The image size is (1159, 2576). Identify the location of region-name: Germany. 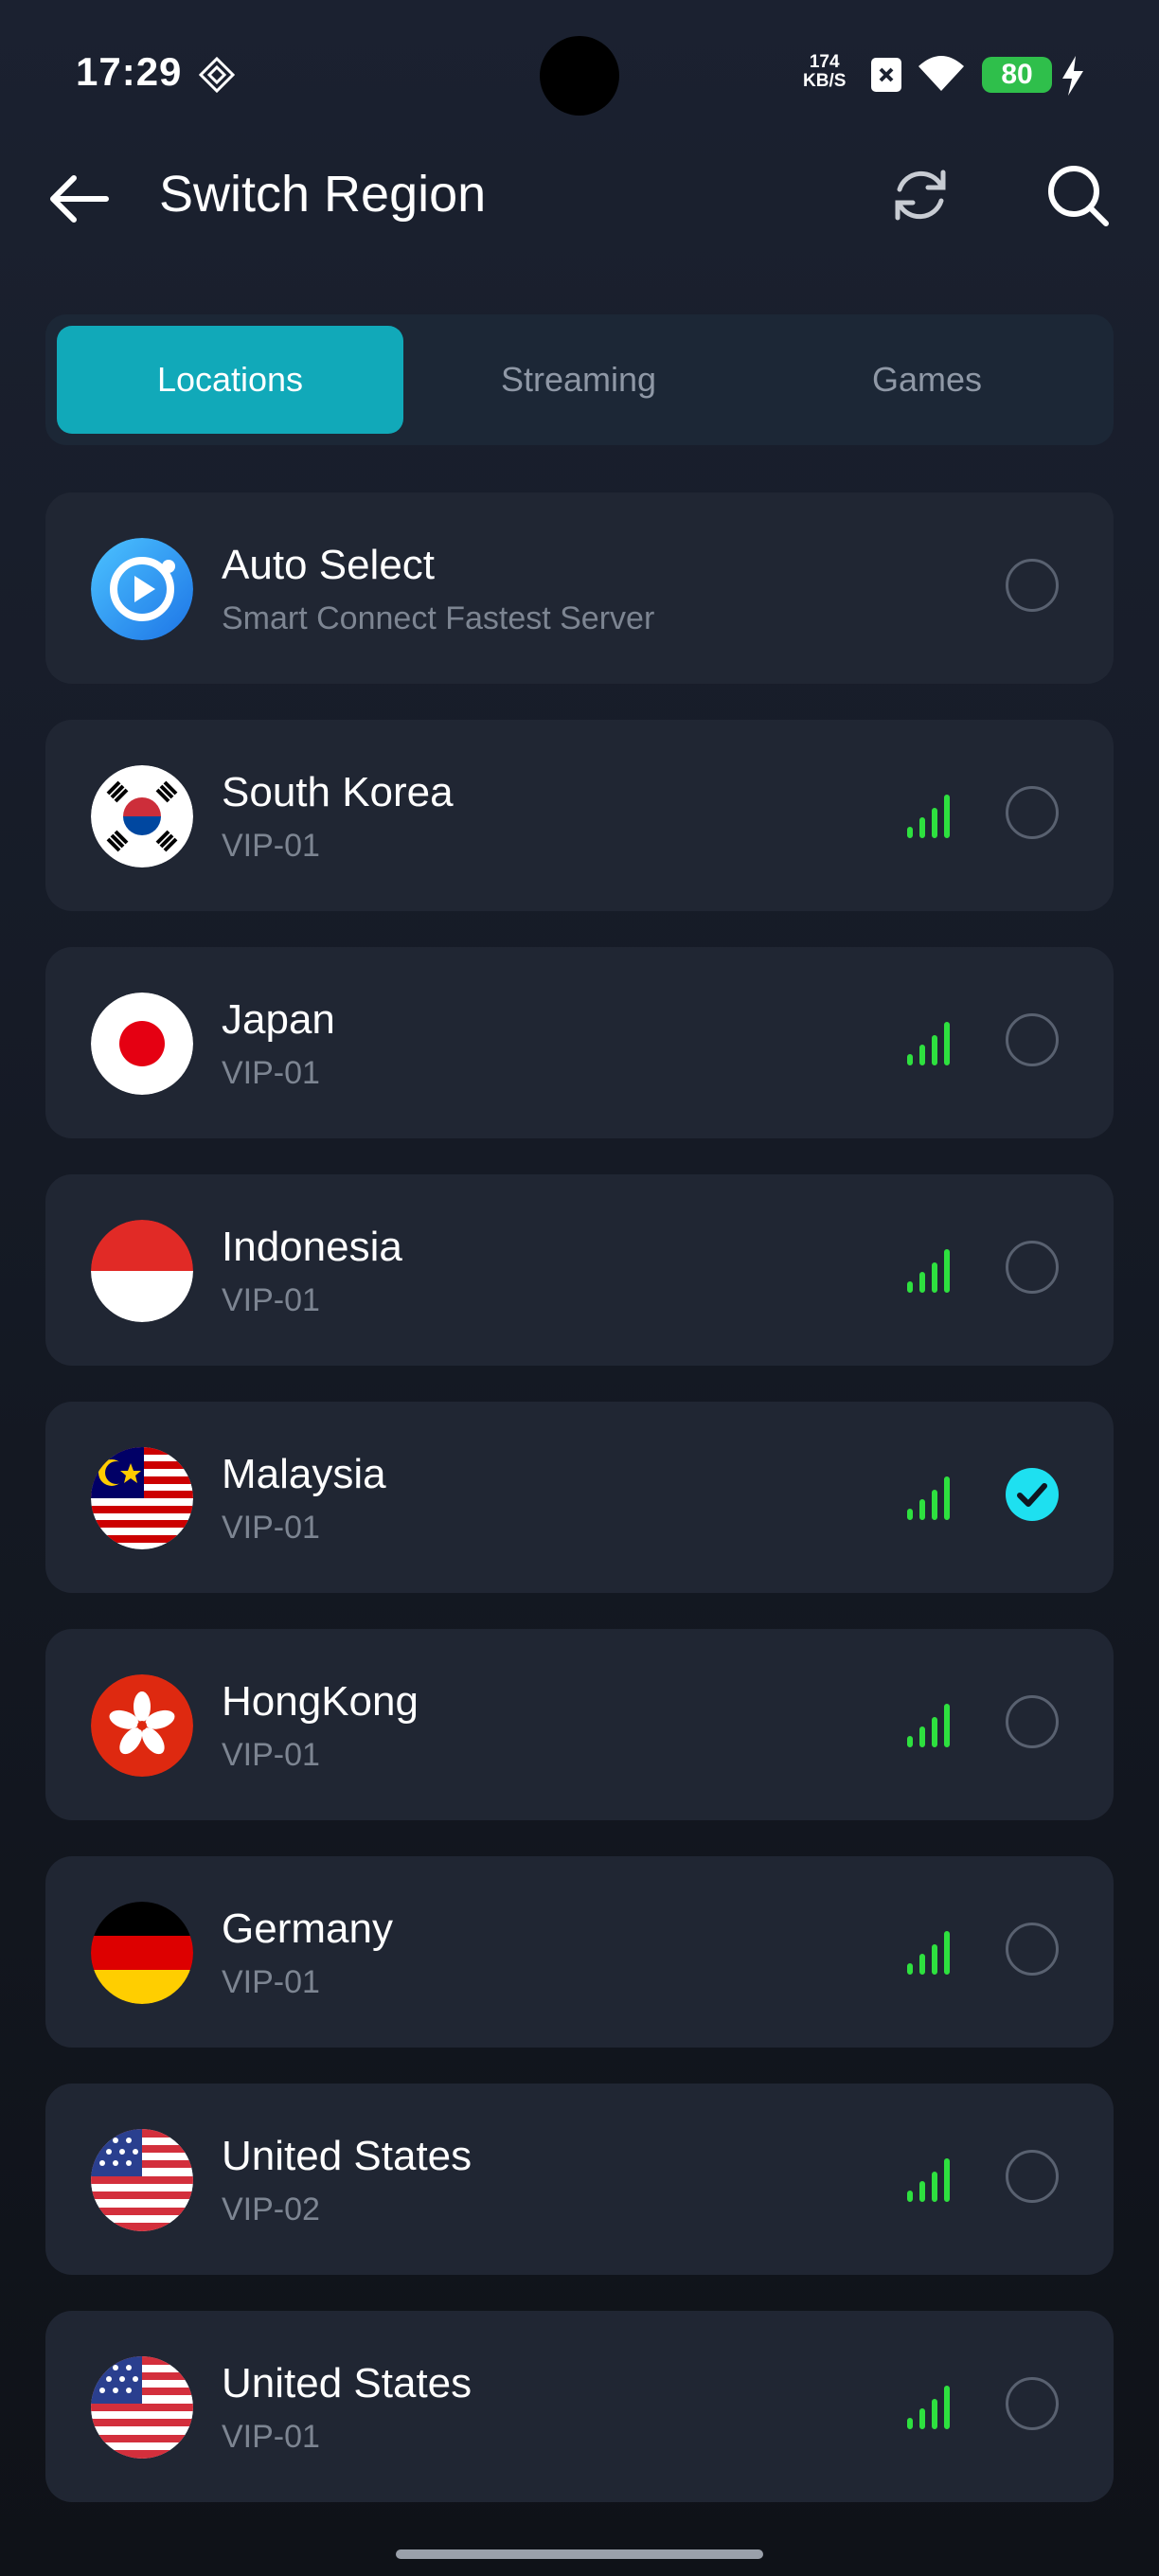
(307, 1928).